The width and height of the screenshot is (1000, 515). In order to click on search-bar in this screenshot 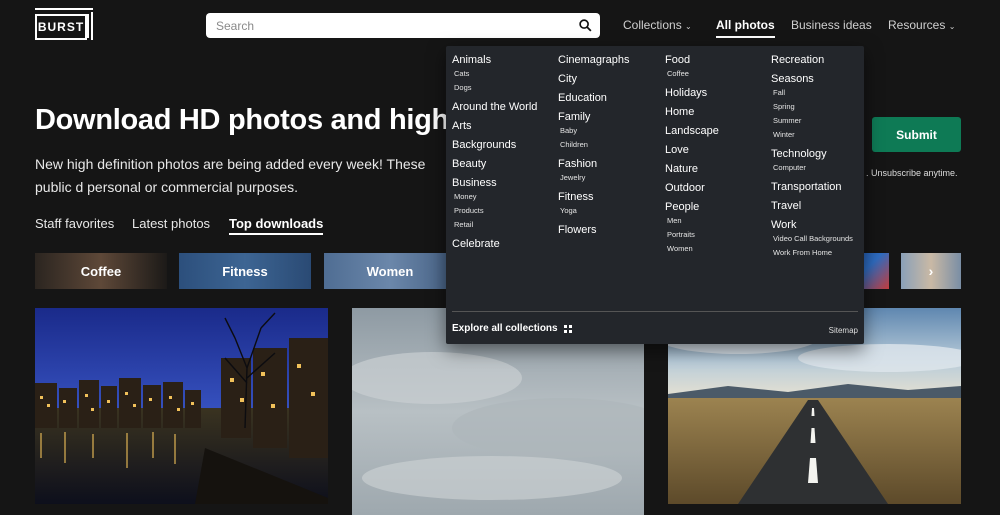, I will do `click(403, 25)`.